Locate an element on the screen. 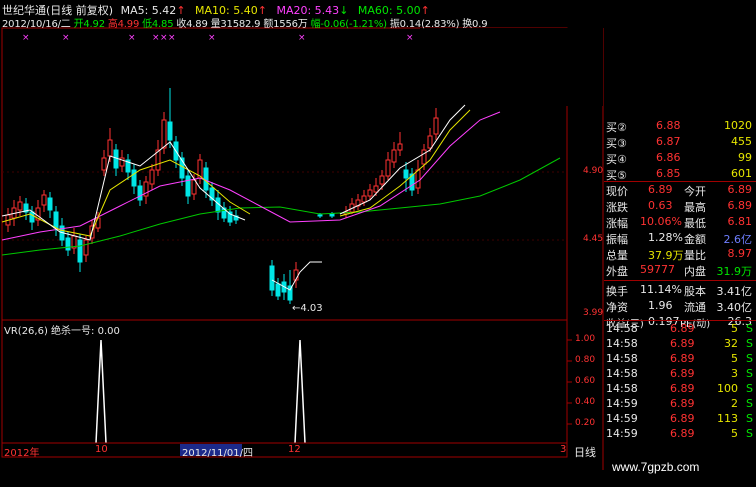 The height and width of the screenshot is (487, 756). fundamental-value: 1.96 is located at coordinates (660, 305).